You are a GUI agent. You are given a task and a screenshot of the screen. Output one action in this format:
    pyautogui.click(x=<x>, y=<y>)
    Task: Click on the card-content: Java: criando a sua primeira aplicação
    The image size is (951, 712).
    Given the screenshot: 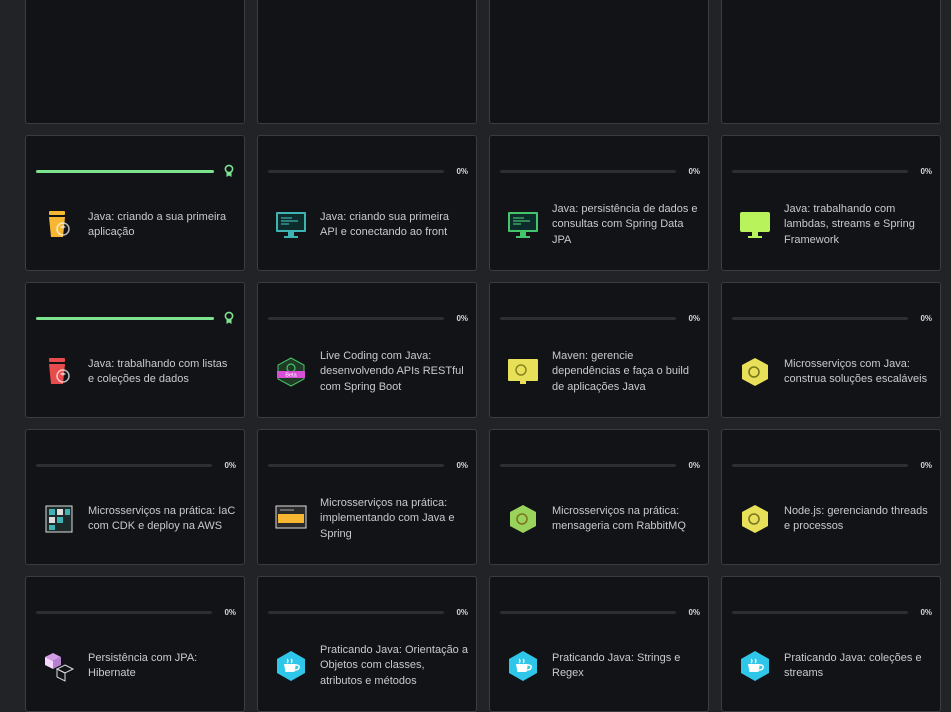 What is the action you would take?
    pyautogui.click(x=139, y=225)
    